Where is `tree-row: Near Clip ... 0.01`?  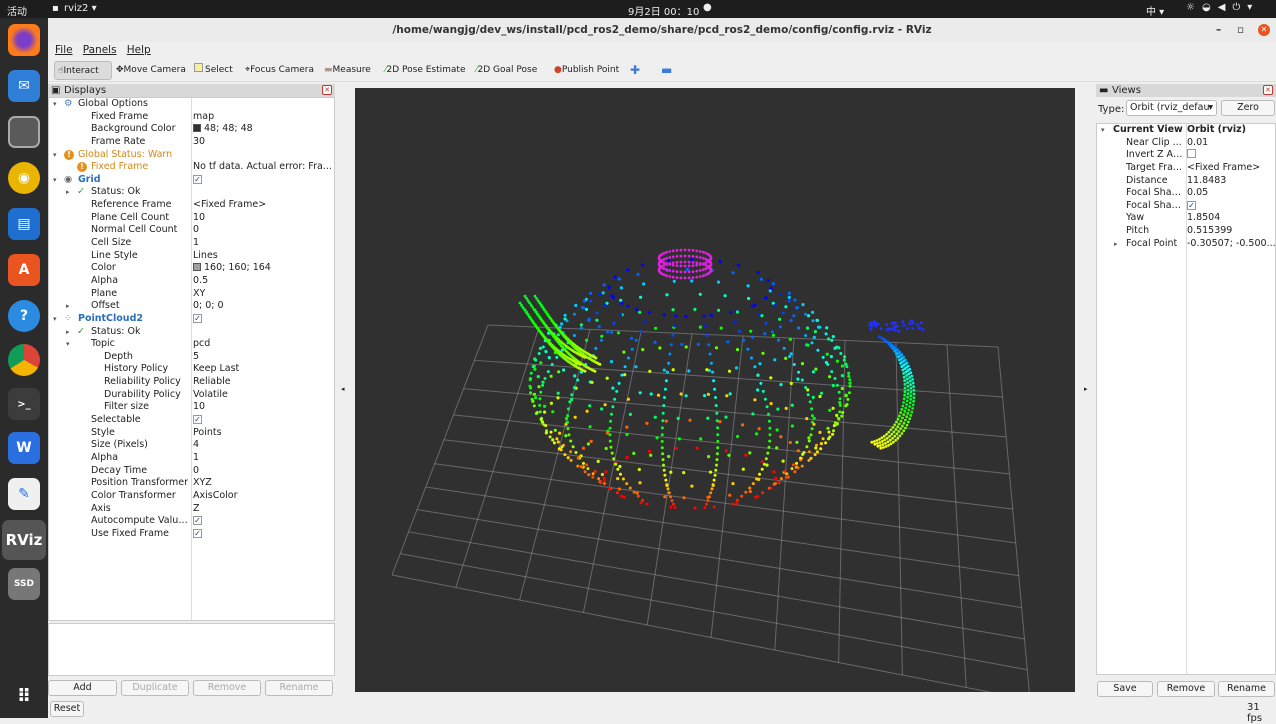 tree-row: Near Clip ... 0.01 is located at coordinates (1186, 143).